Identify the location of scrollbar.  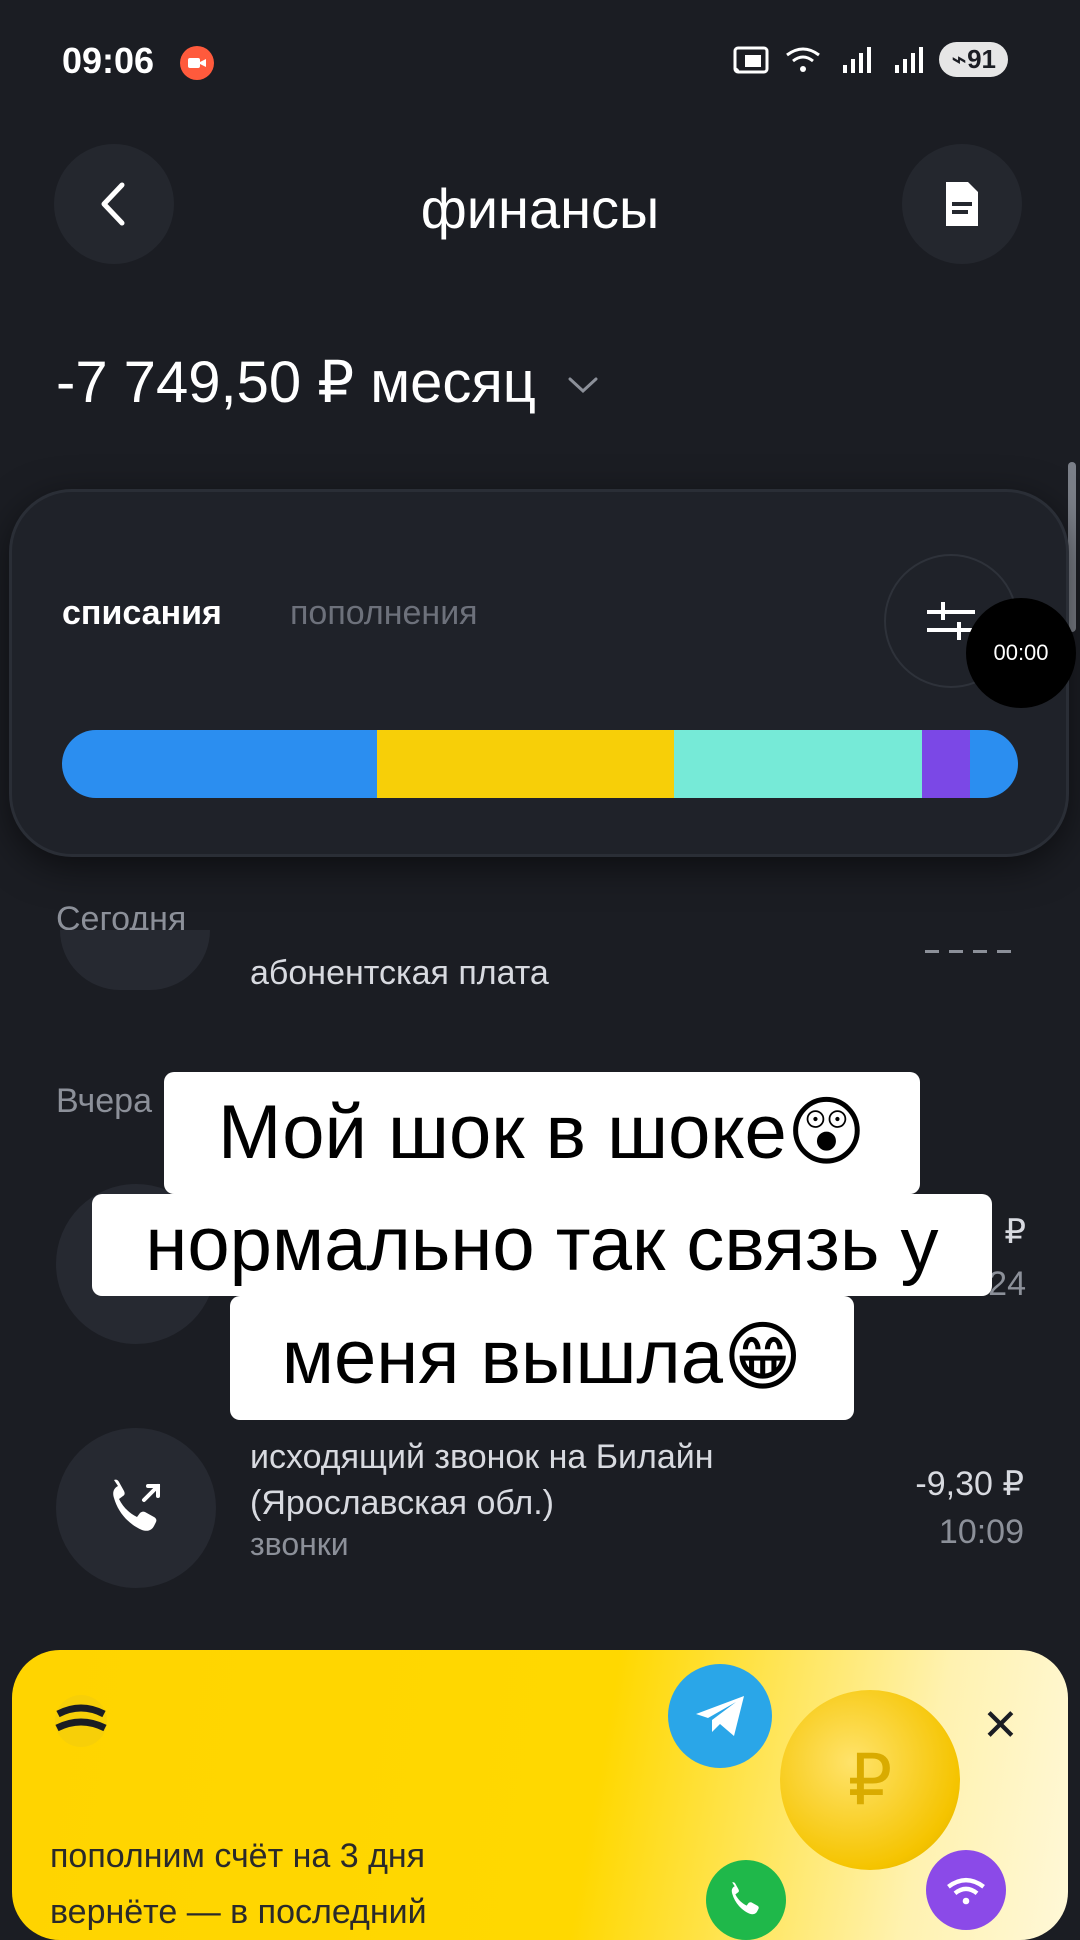
(1072, 547).